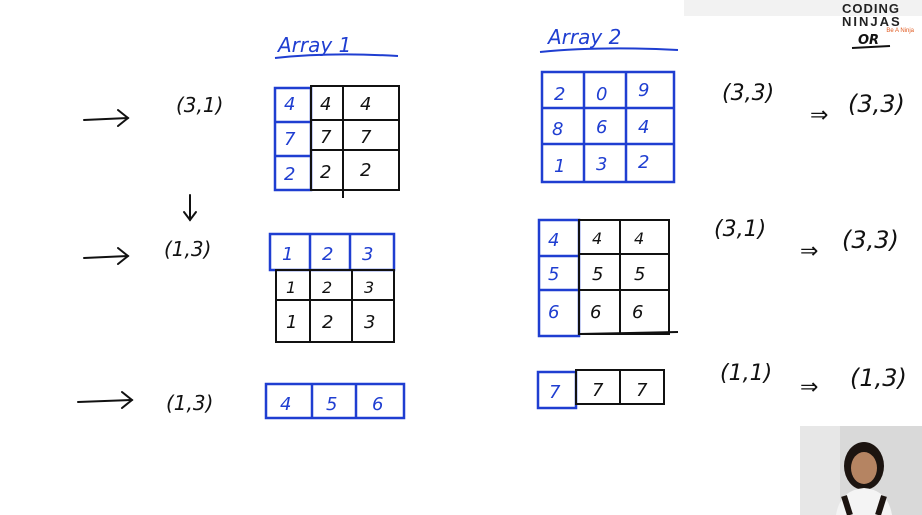  What do you see at coordinates (187, 249) in the screenshot?
I see `shape-row2: (1,3)` at bounding box center [187, 249].